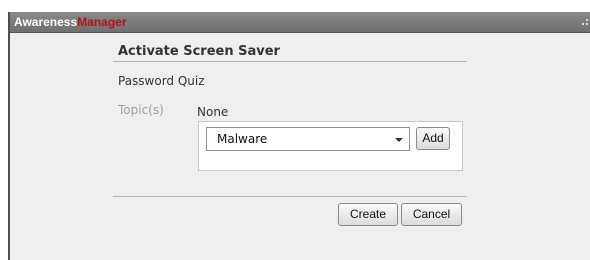 This screenshot has width=590, height=260. I want to click on create-button: Create, so click(368, 214).